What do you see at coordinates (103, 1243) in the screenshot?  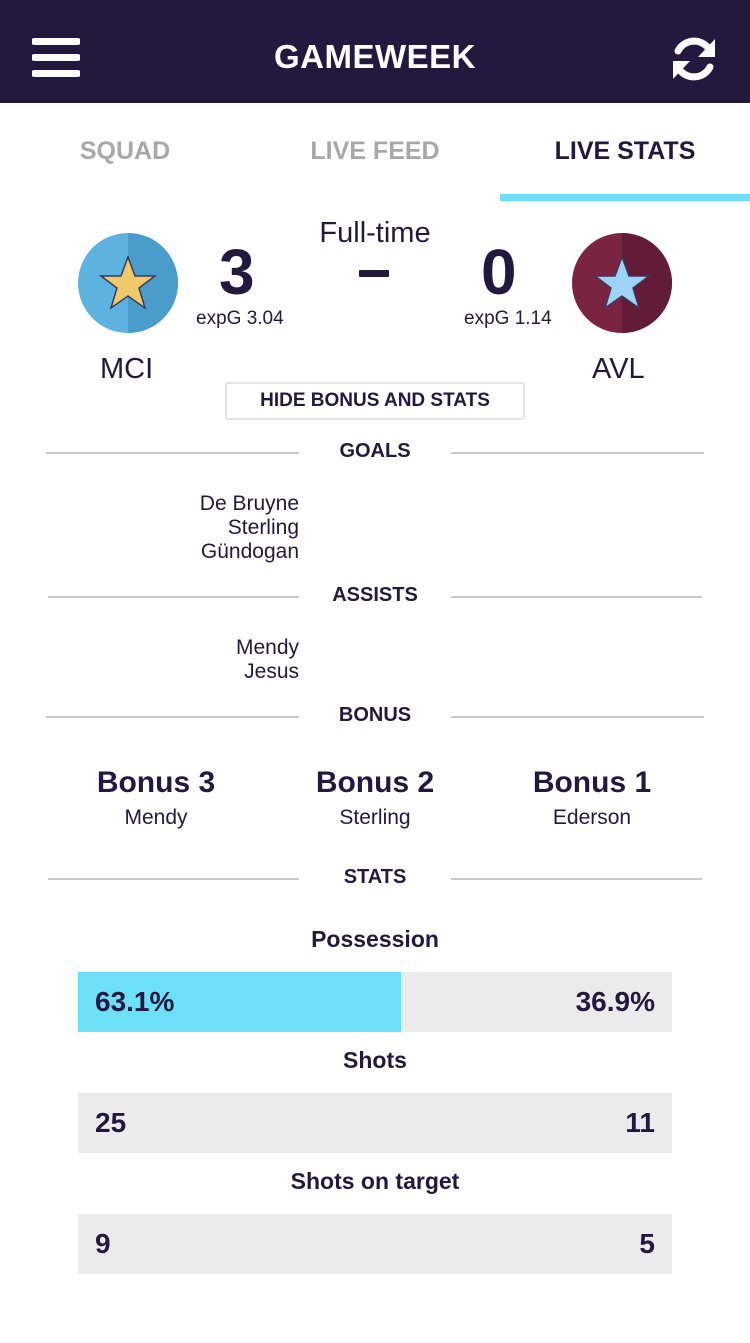 I see `shots-on-target-home-value: 9` at bounding box center [103, 1243].